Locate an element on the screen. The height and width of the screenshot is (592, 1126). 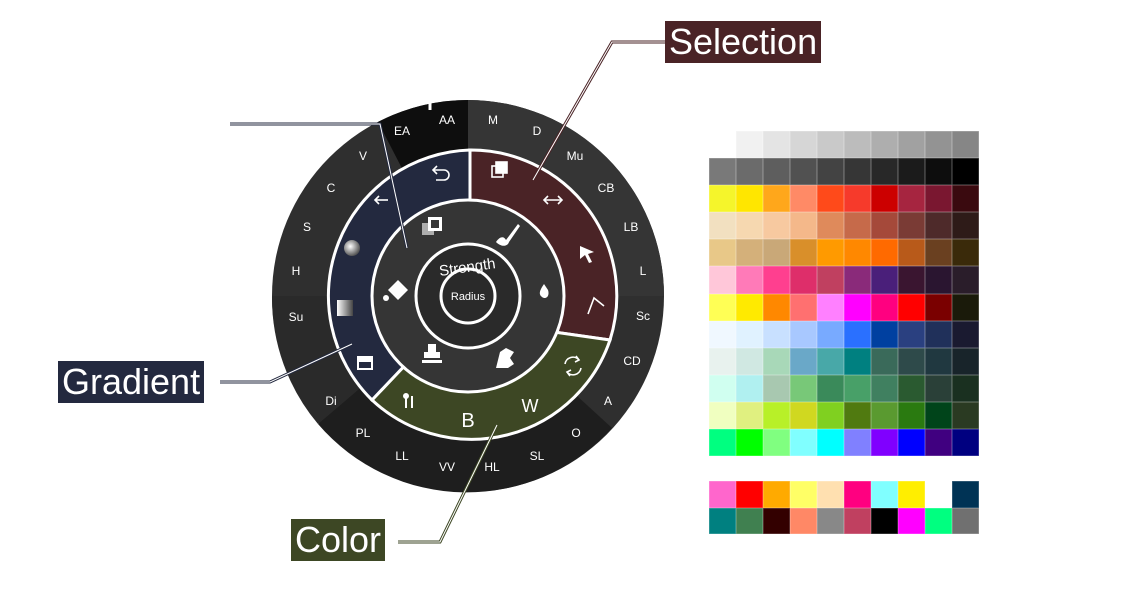
outer-label-hl: HL is located at coordinates (492, 467).